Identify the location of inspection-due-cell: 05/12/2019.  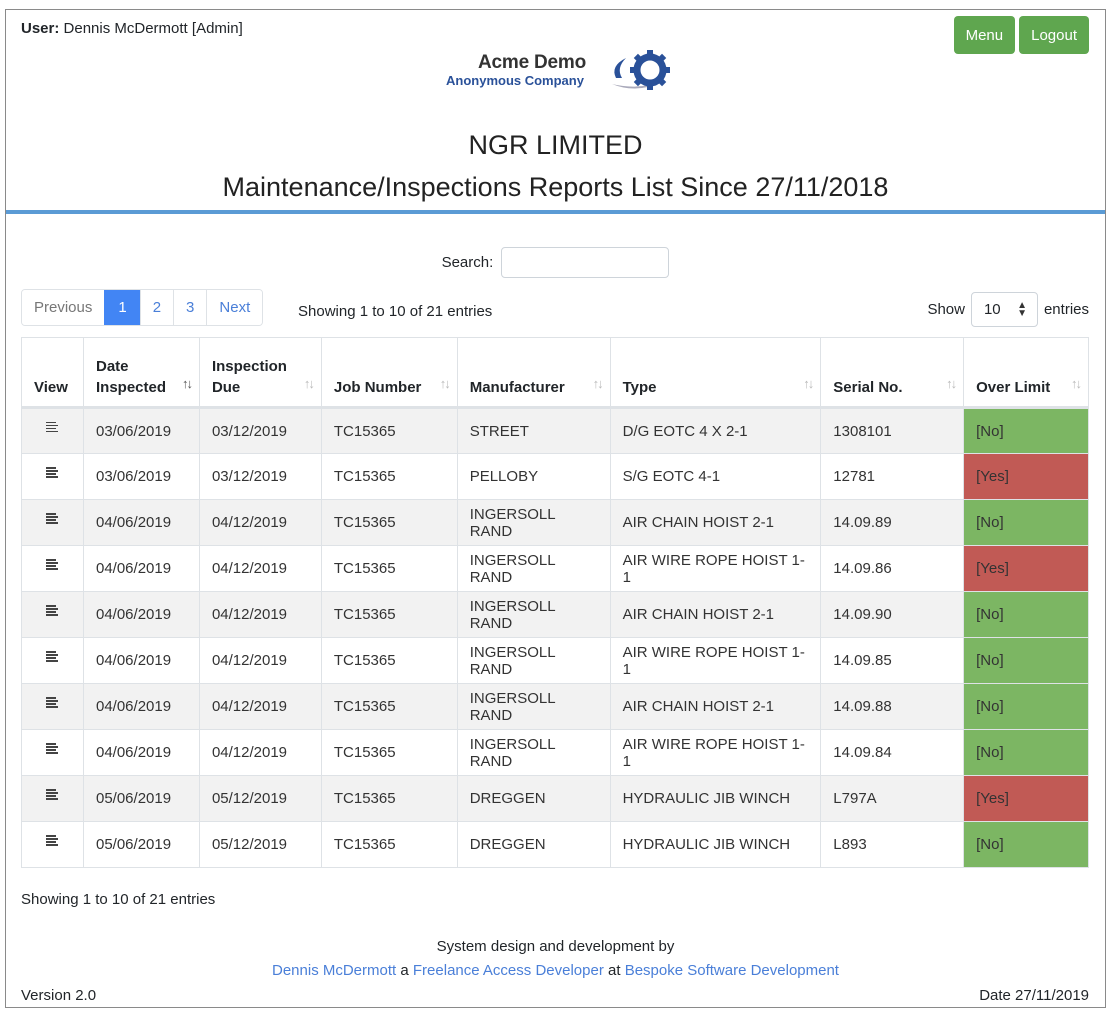
(260, 844).